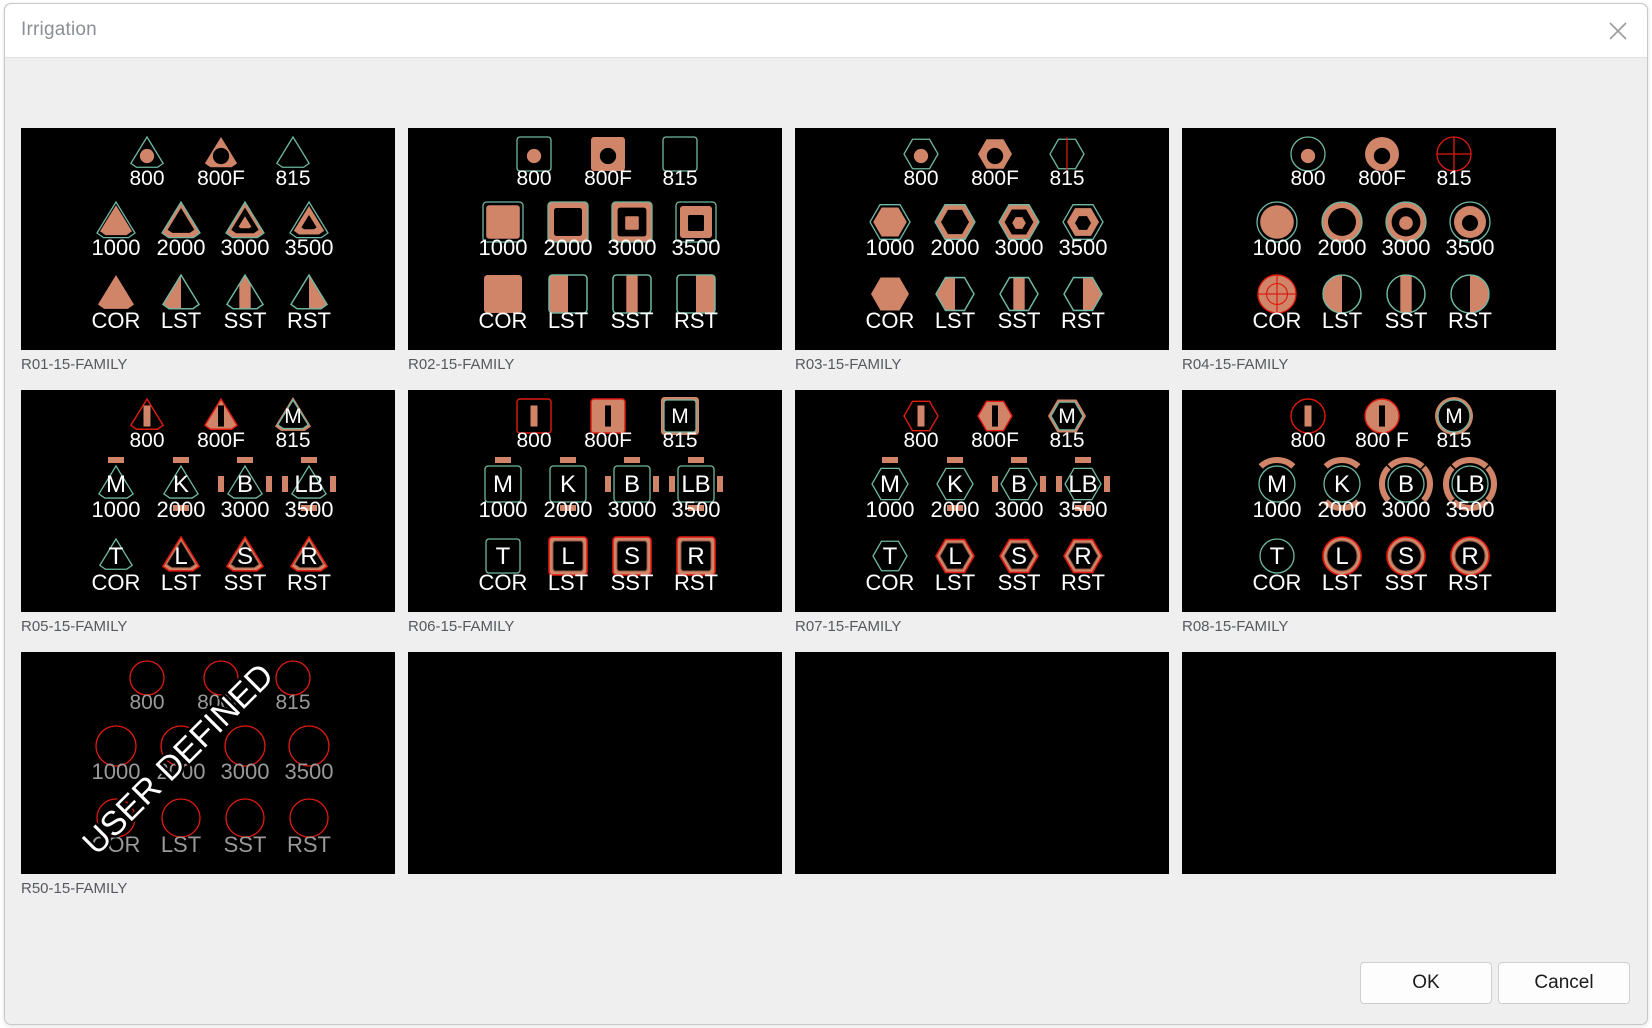 The height and width of the screenshot is (1028, 1652). Describe the element at coordinates (1564, 983) in the screenshot. I see `cancel-button: Cancel` at that location.